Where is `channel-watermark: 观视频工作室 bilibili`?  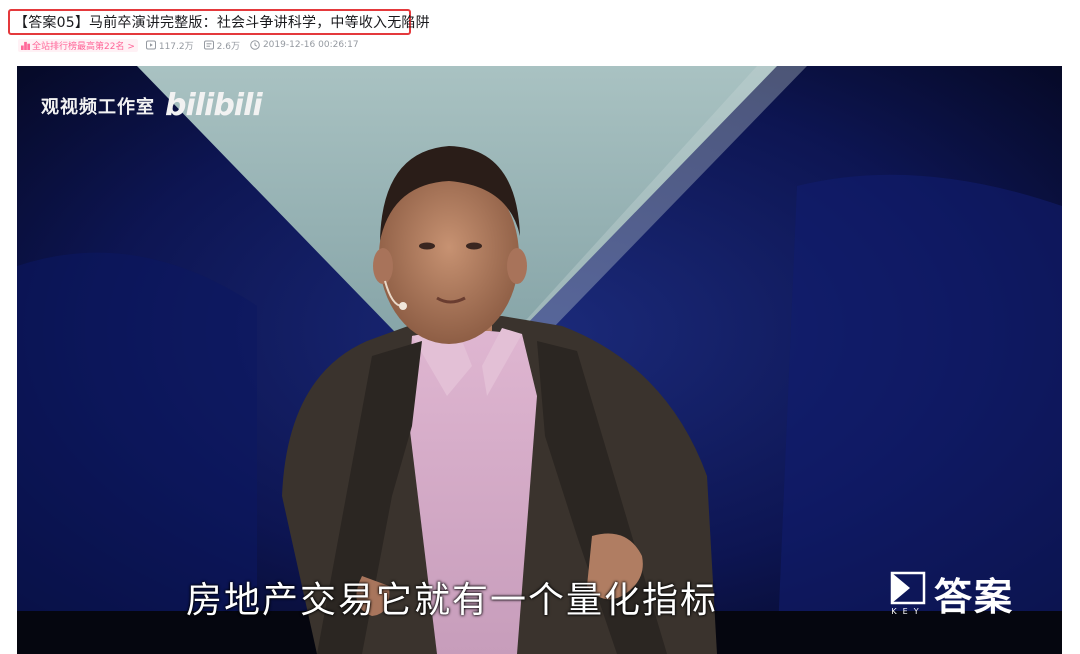 channel-watermark: 观视频工作室 bilibili is located at coordinates (152, 105).